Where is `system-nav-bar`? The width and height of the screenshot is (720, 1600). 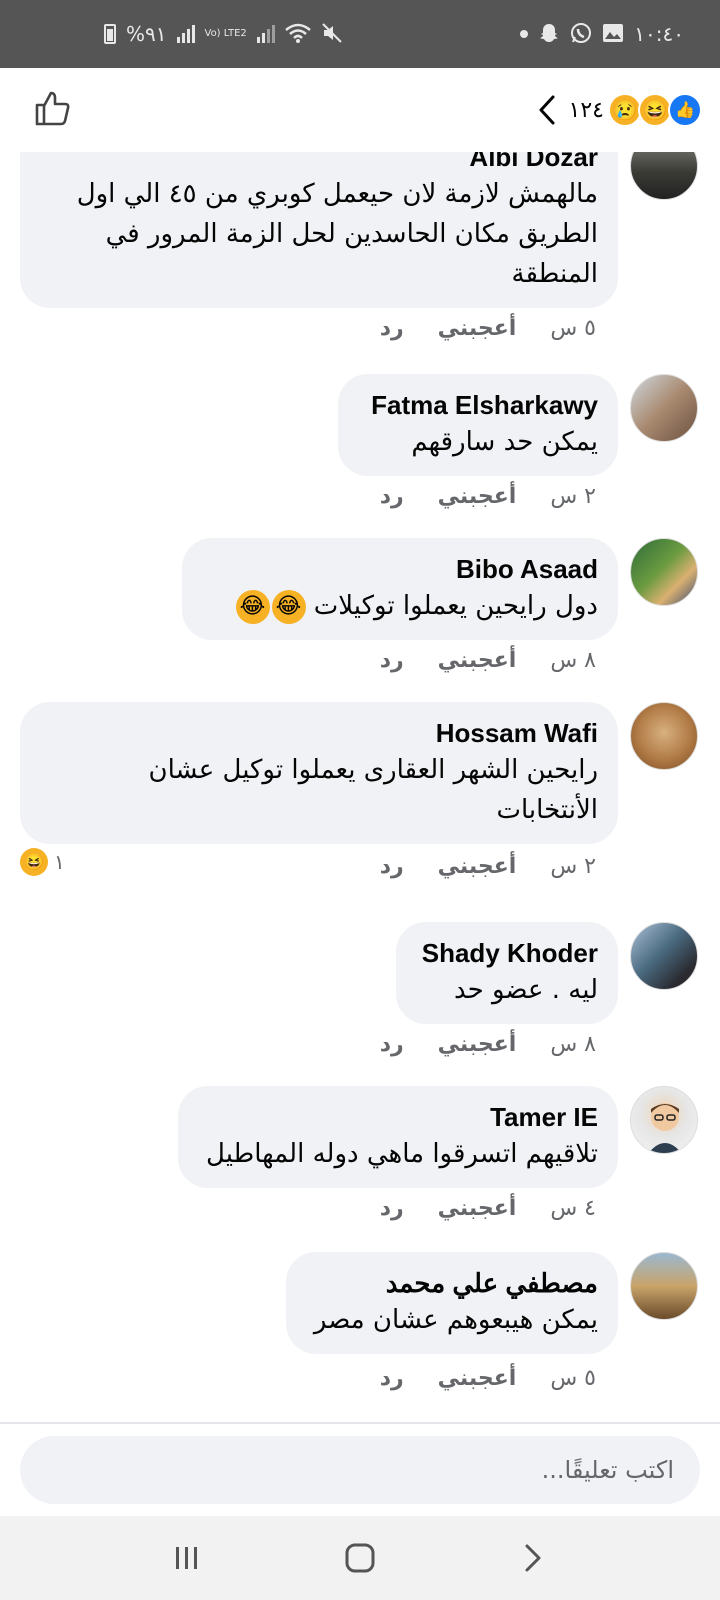
system-nav-bar is located at coordinates (360, 1558).